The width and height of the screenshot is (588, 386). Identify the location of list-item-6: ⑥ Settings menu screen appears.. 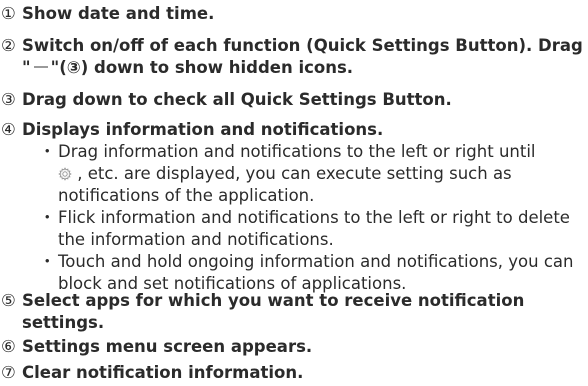
(294, 347).